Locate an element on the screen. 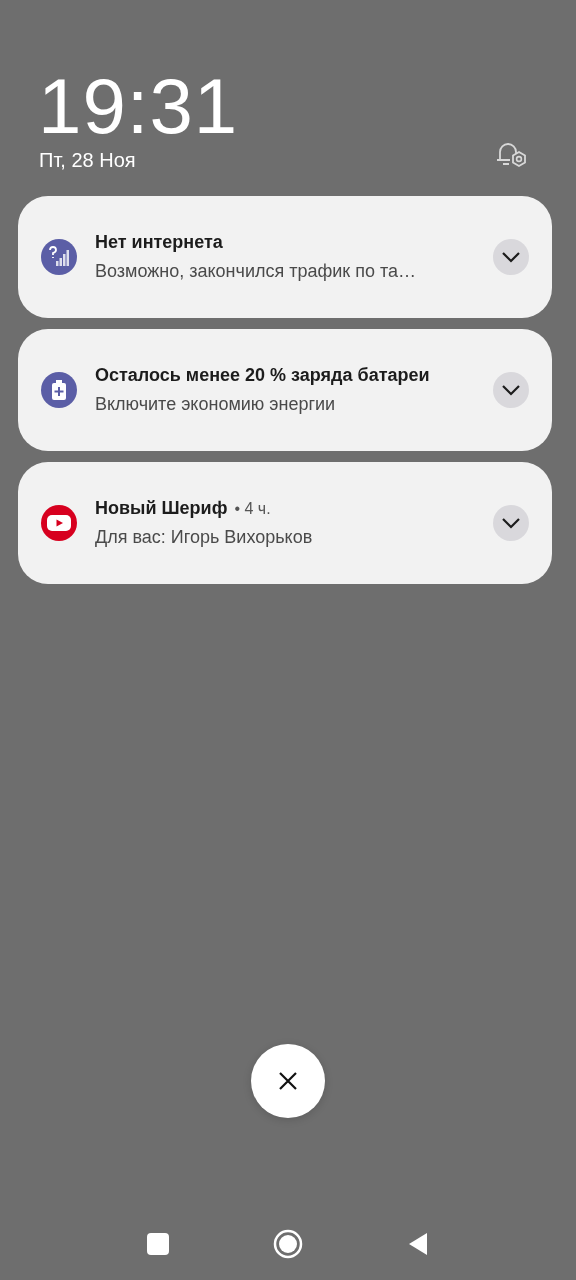 Image resolution: width=576 pixels, height=1280 pixels. notification-card: Осталось менее 20 % заряда батареи Включите экономию энергии is located at coordinates (285, 390).